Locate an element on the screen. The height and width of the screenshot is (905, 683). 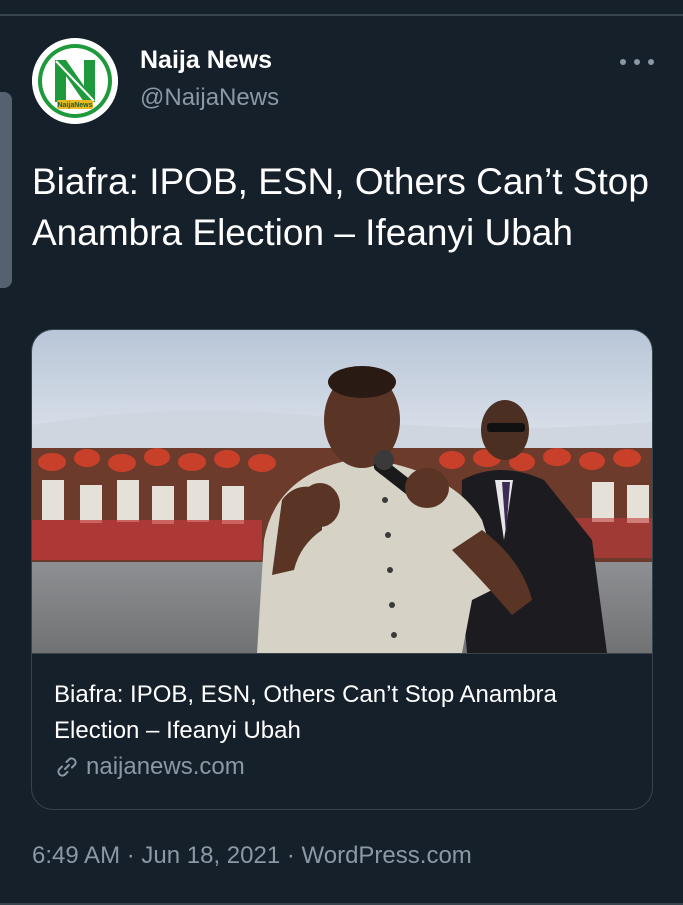
tweet-meta: 6:49 AM · Jun 18, 2021 · WordPress.com is located at coordinates (252, 856).